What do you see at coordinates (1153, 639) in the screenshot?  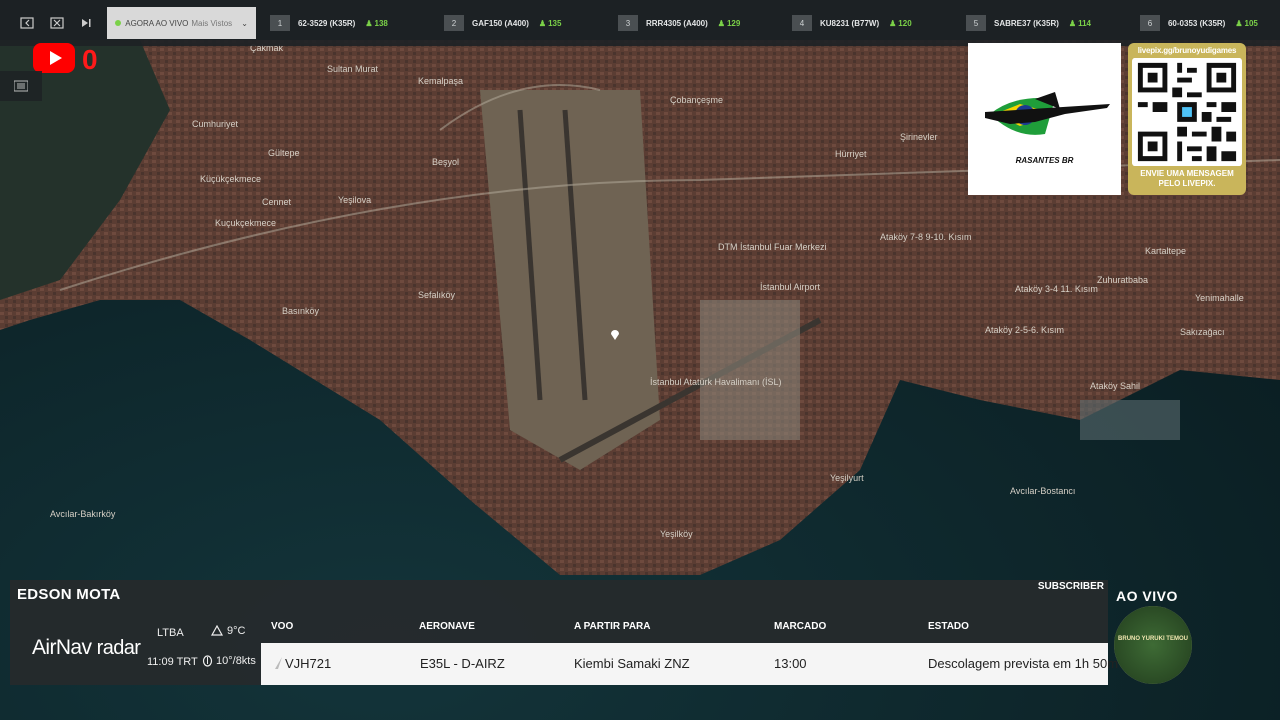 I see `badge-text: BRUNO YURUKI TEMOU` at bounding box center [1153, 639].